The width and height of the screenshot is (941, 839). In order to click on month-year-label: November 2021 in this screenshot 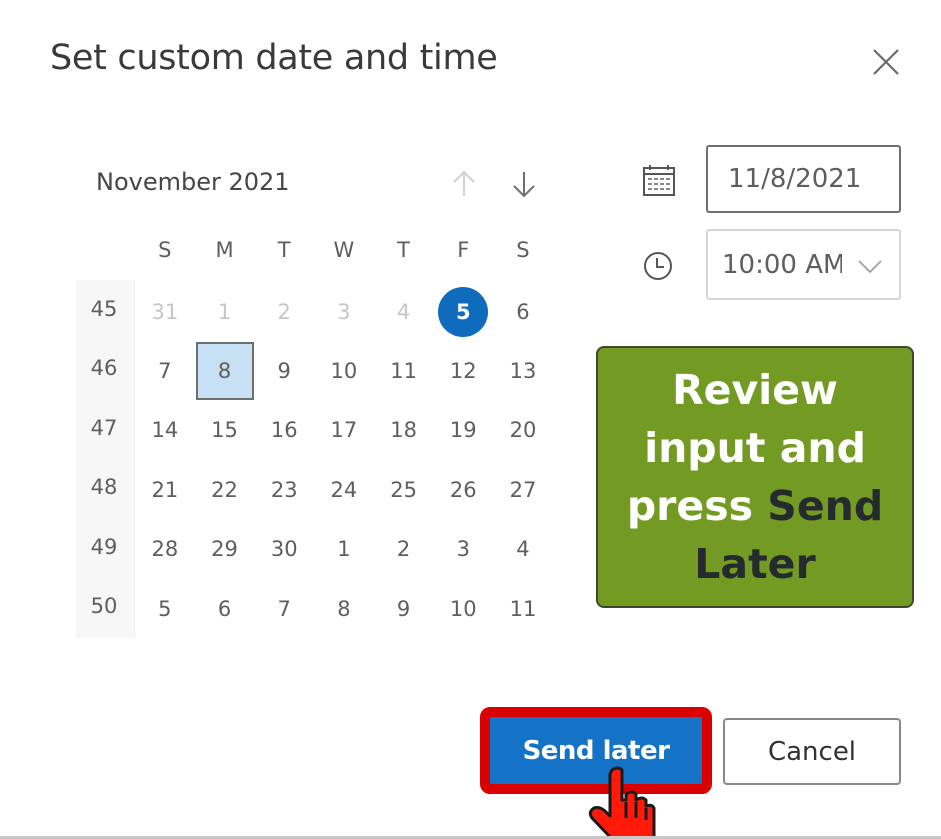, I will do `click(193, 182)`.